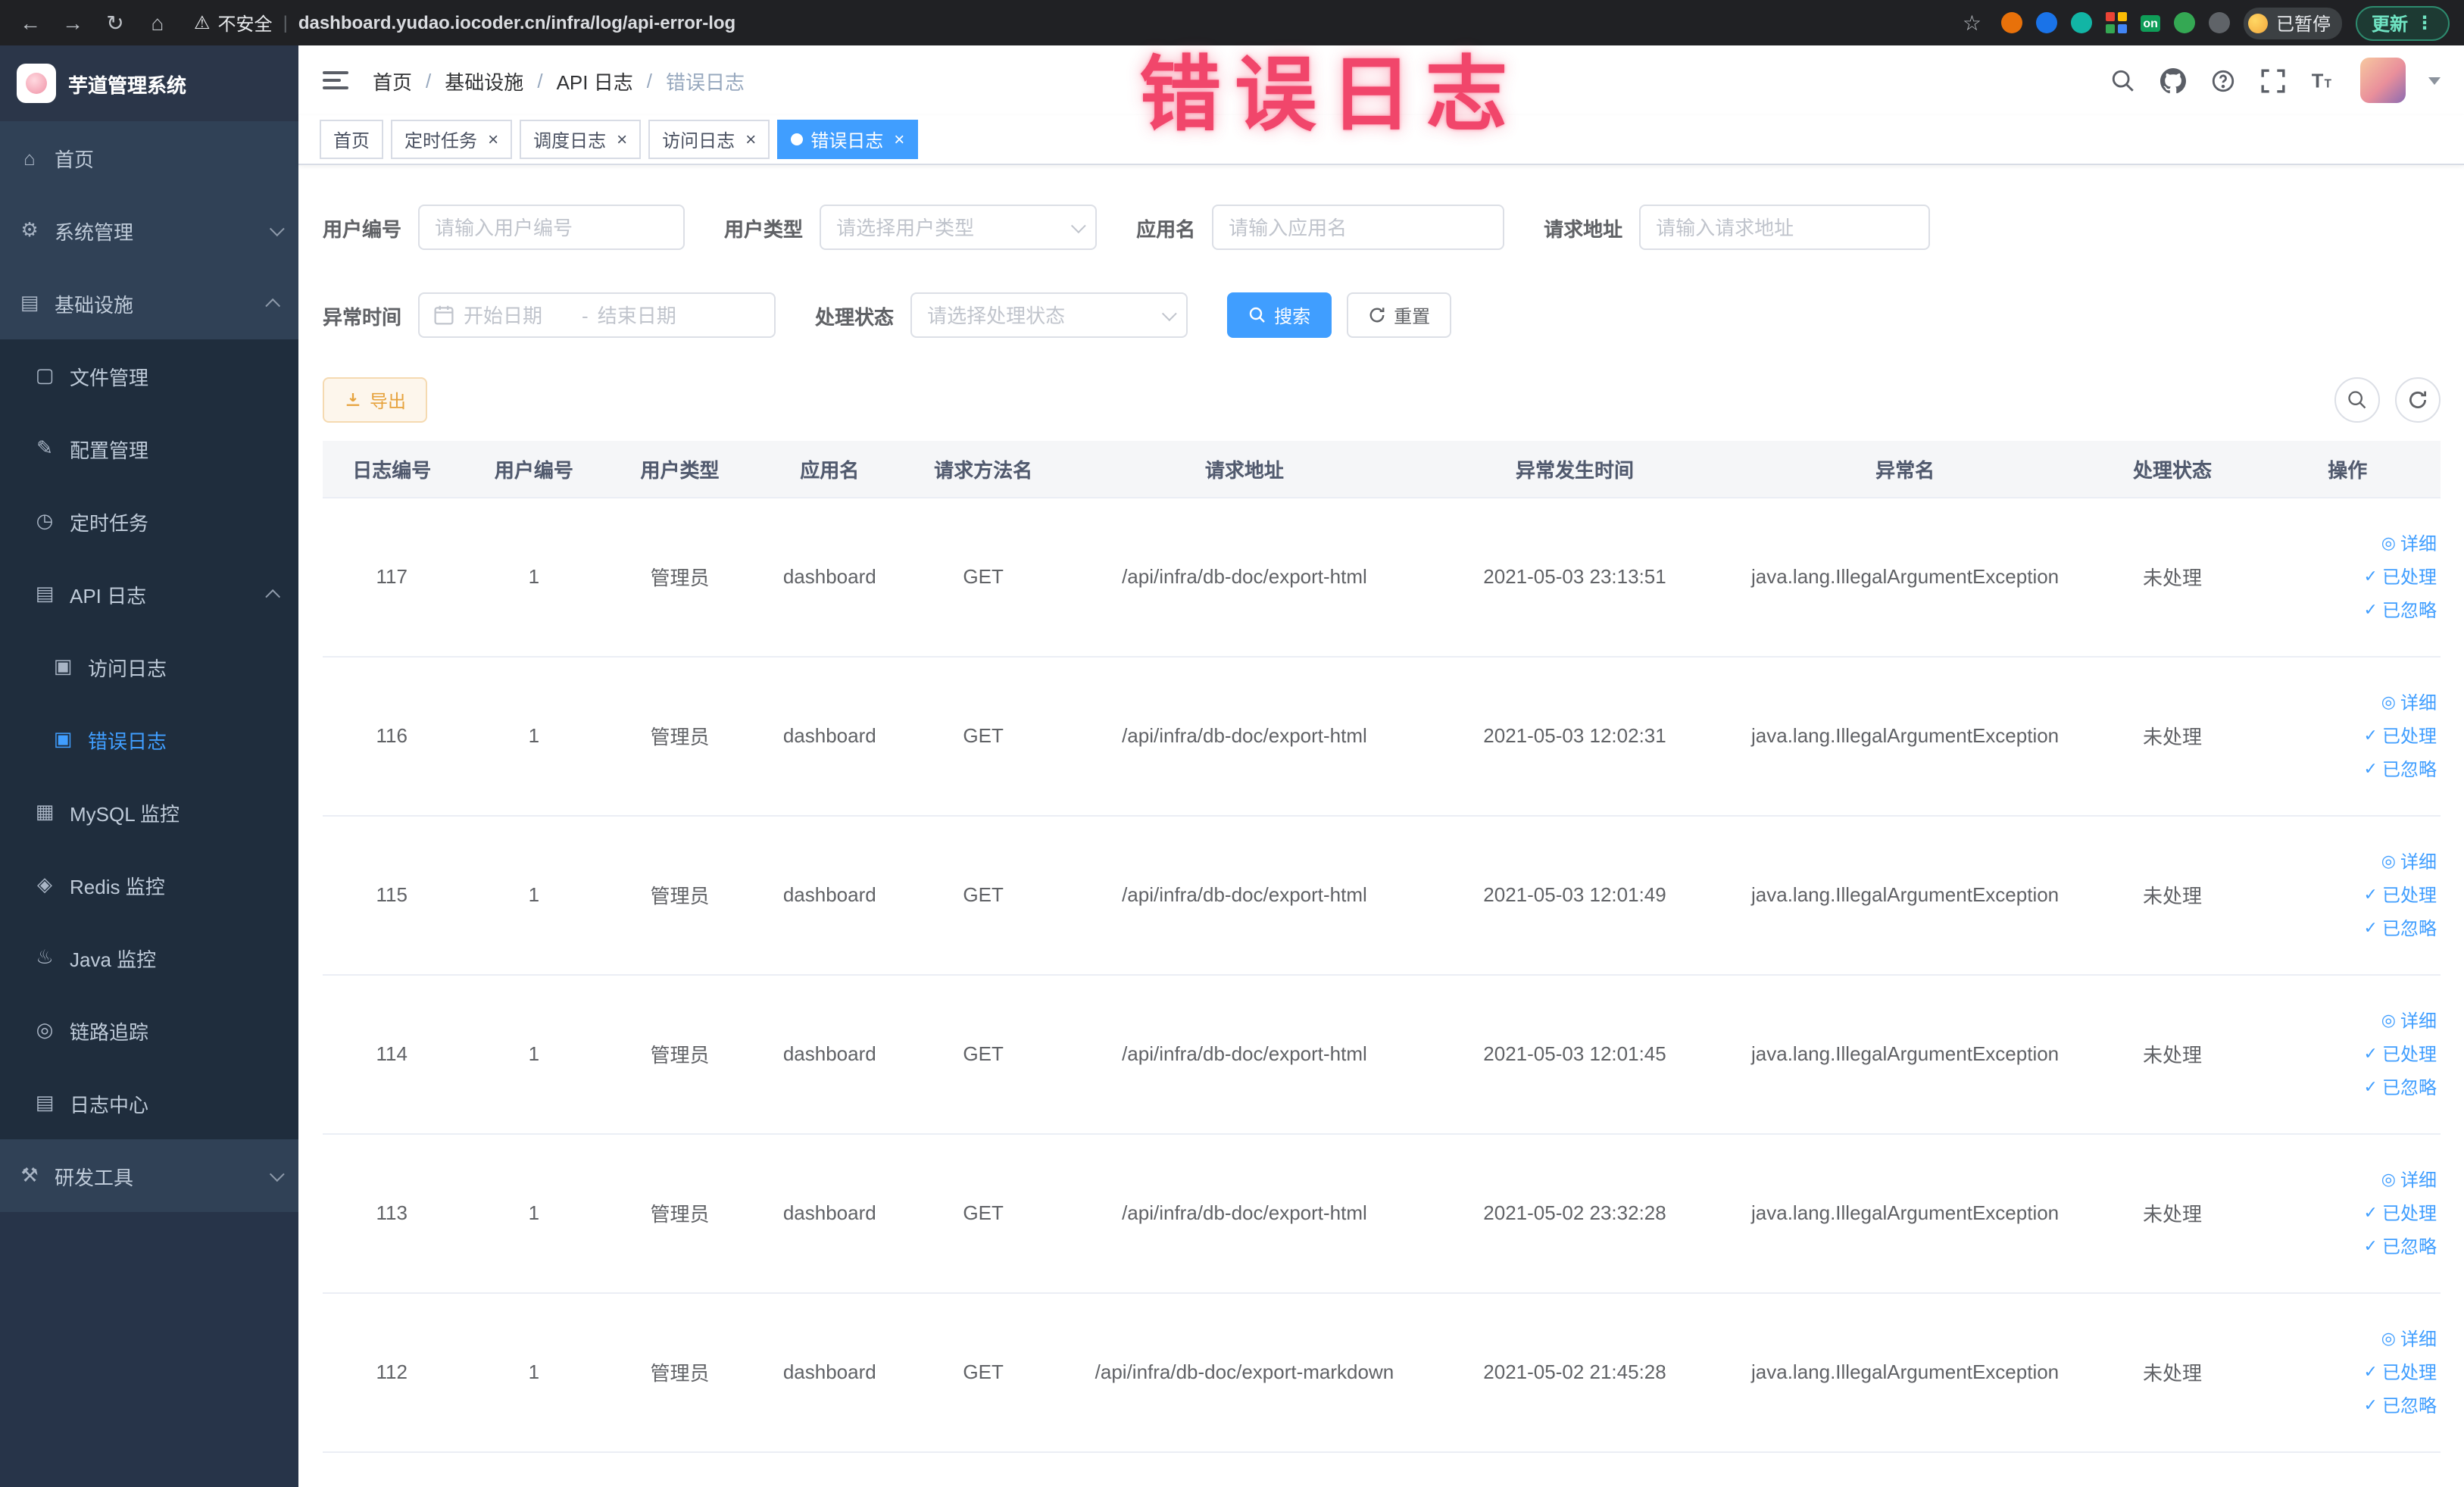 The width and height of the screenshot is (2464, 1487). What do you see at coordinates (149, 157) in the screenshot?
I see `sidebar-item-home: ⌂ 首页` at bounding box center [149, 157].